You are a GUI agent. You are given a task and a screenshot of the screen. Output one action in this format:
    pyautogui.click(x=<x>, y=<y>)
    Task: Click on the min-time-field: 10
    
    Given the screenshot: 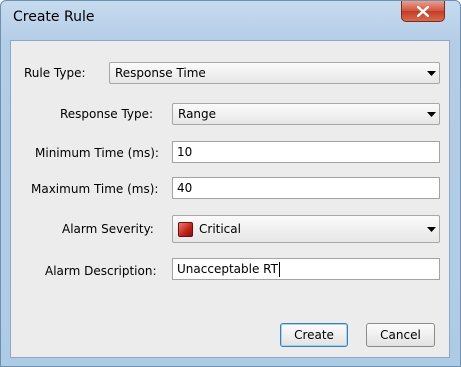 What is the action you would take?
    pyautogui.click(x=306, y=152)
    